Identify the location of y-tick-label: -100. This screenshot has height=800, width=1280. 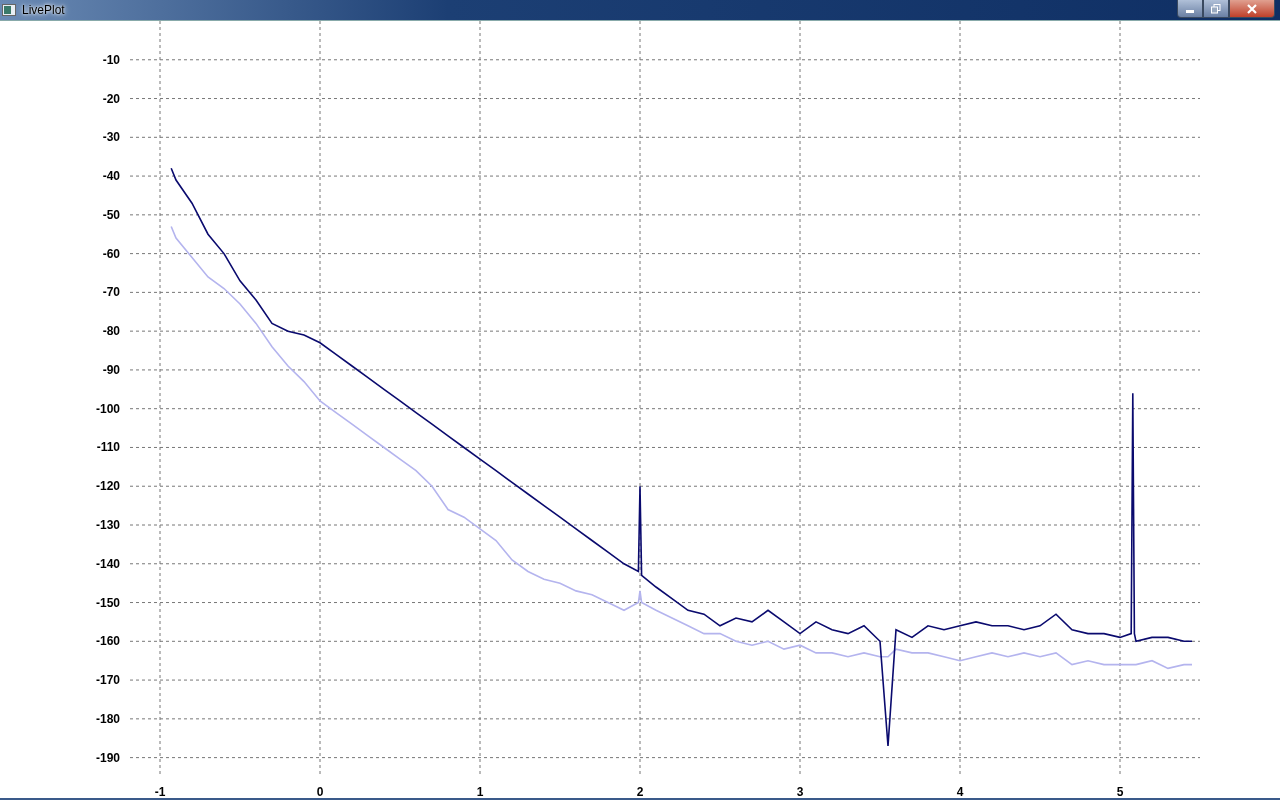
(107, 408).